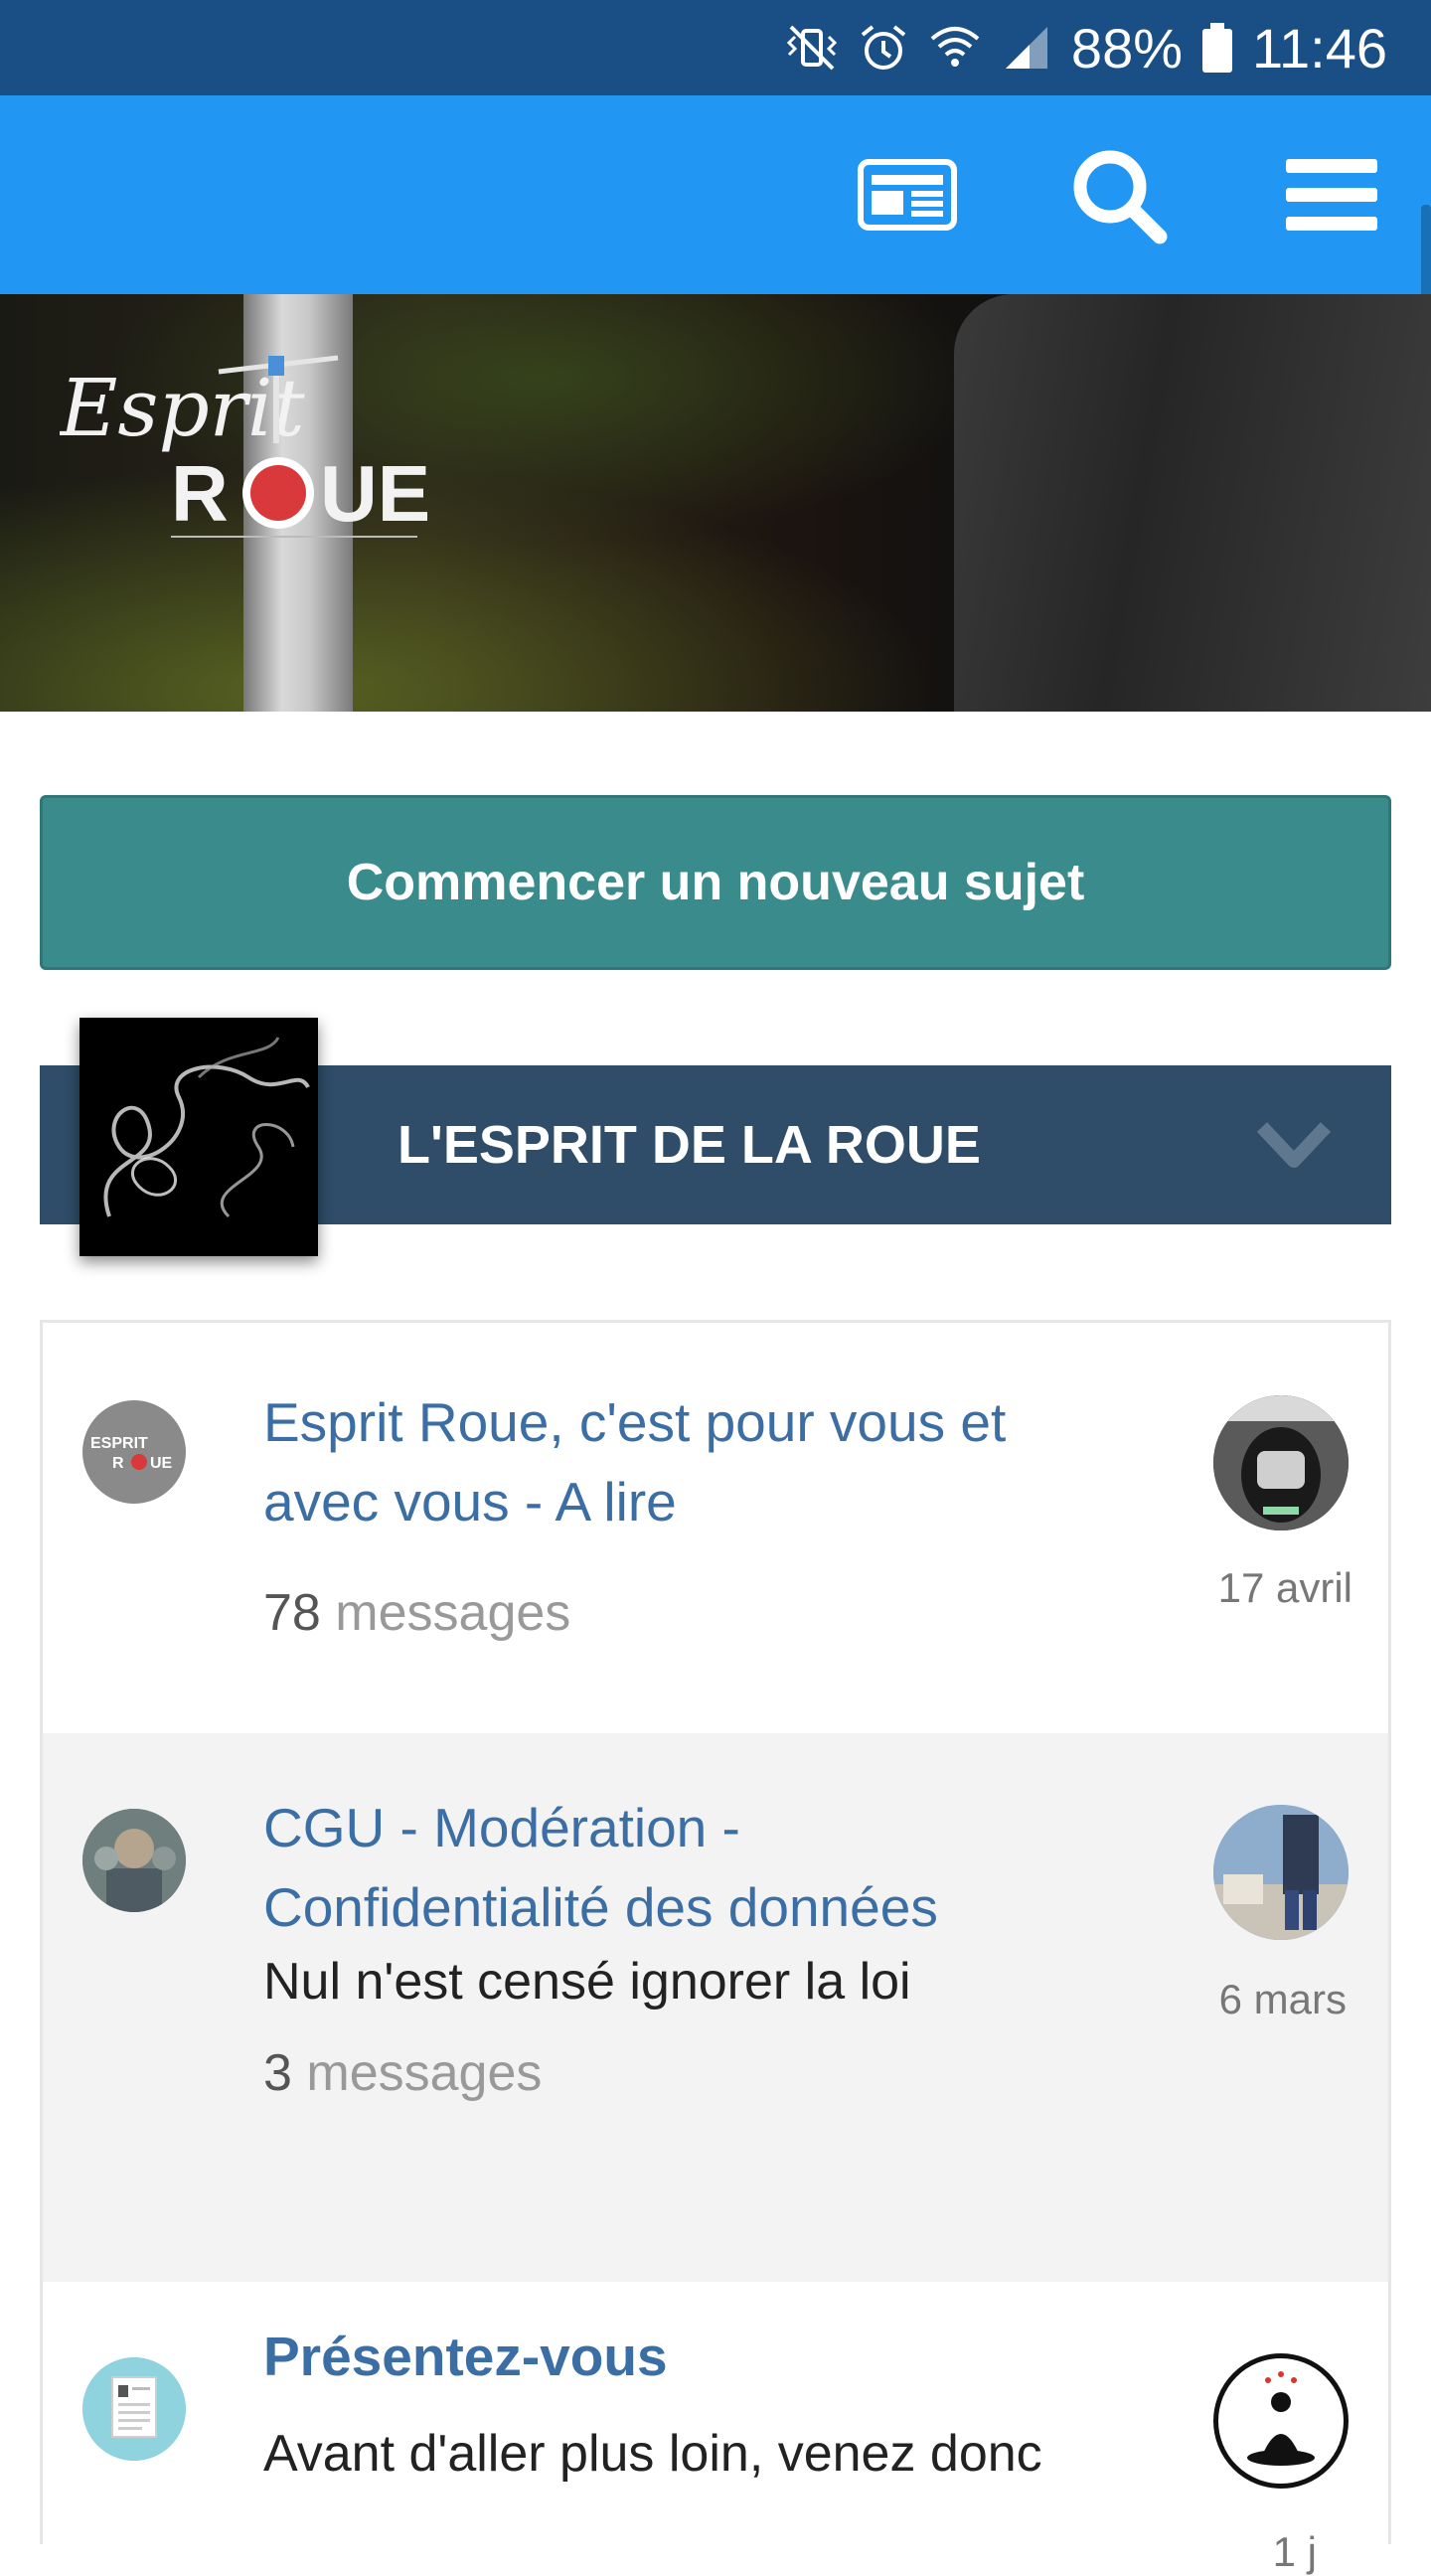 The width and height of the screenshot is (1431, 2576). I want to click on svg-text: ESPRIT, so click(119, 1443).